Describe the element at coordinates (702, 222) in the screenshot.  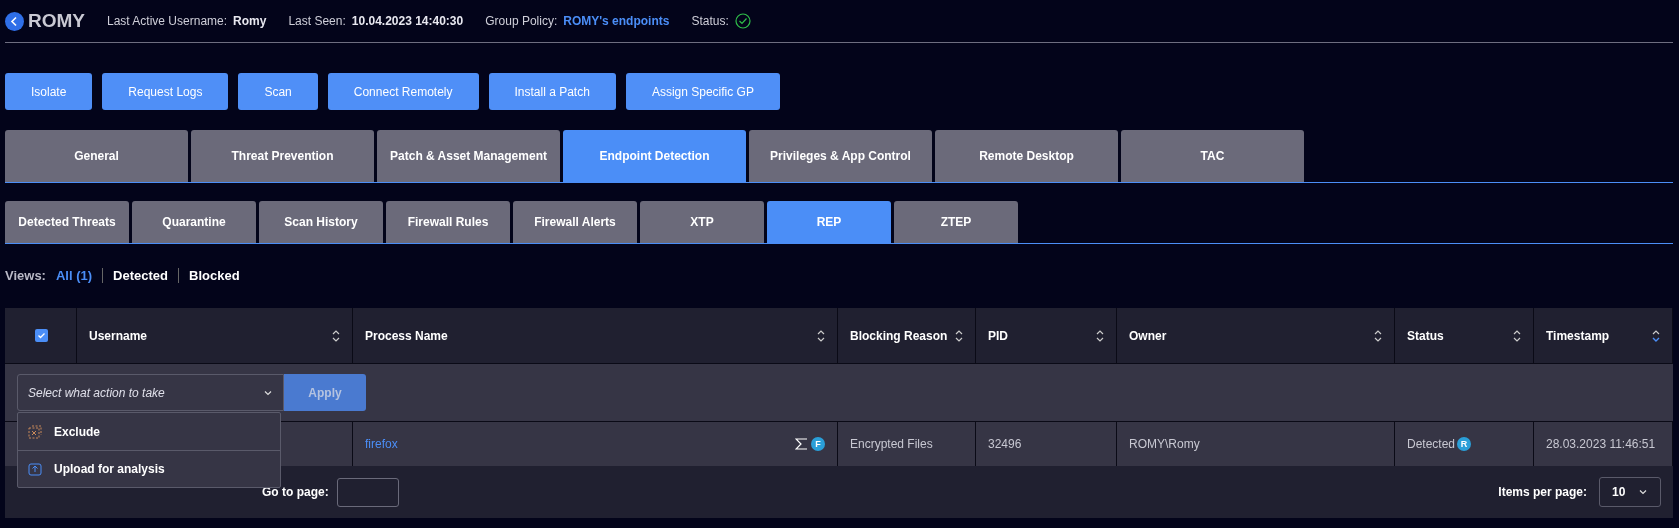
I see `sub-tab: XTP` at that location.